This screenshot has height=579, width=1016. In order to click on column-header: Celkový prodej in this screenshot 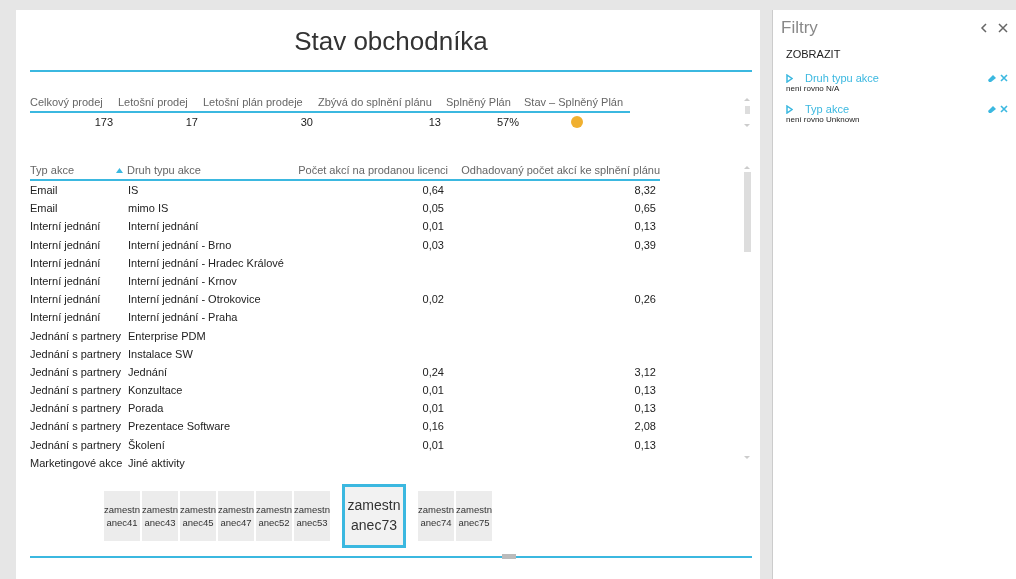, I will do `click(74, 104)`.